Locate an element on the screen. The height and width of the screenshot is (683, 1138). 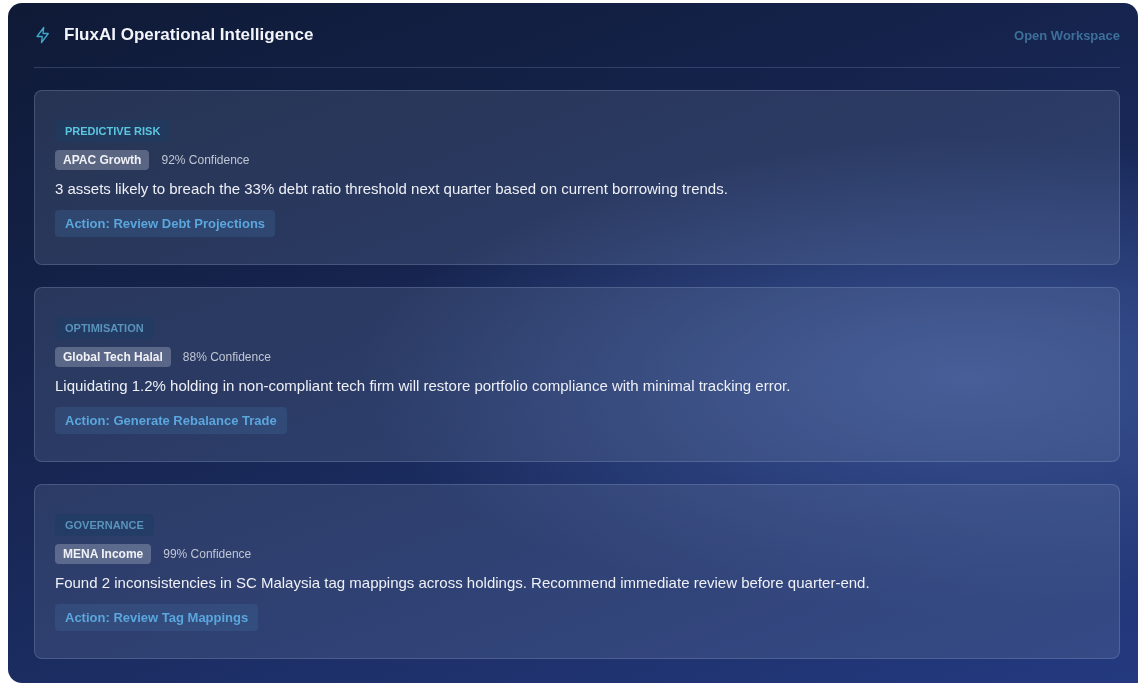
fund-tag: APAC Growth is located at coordinates (102, 160).